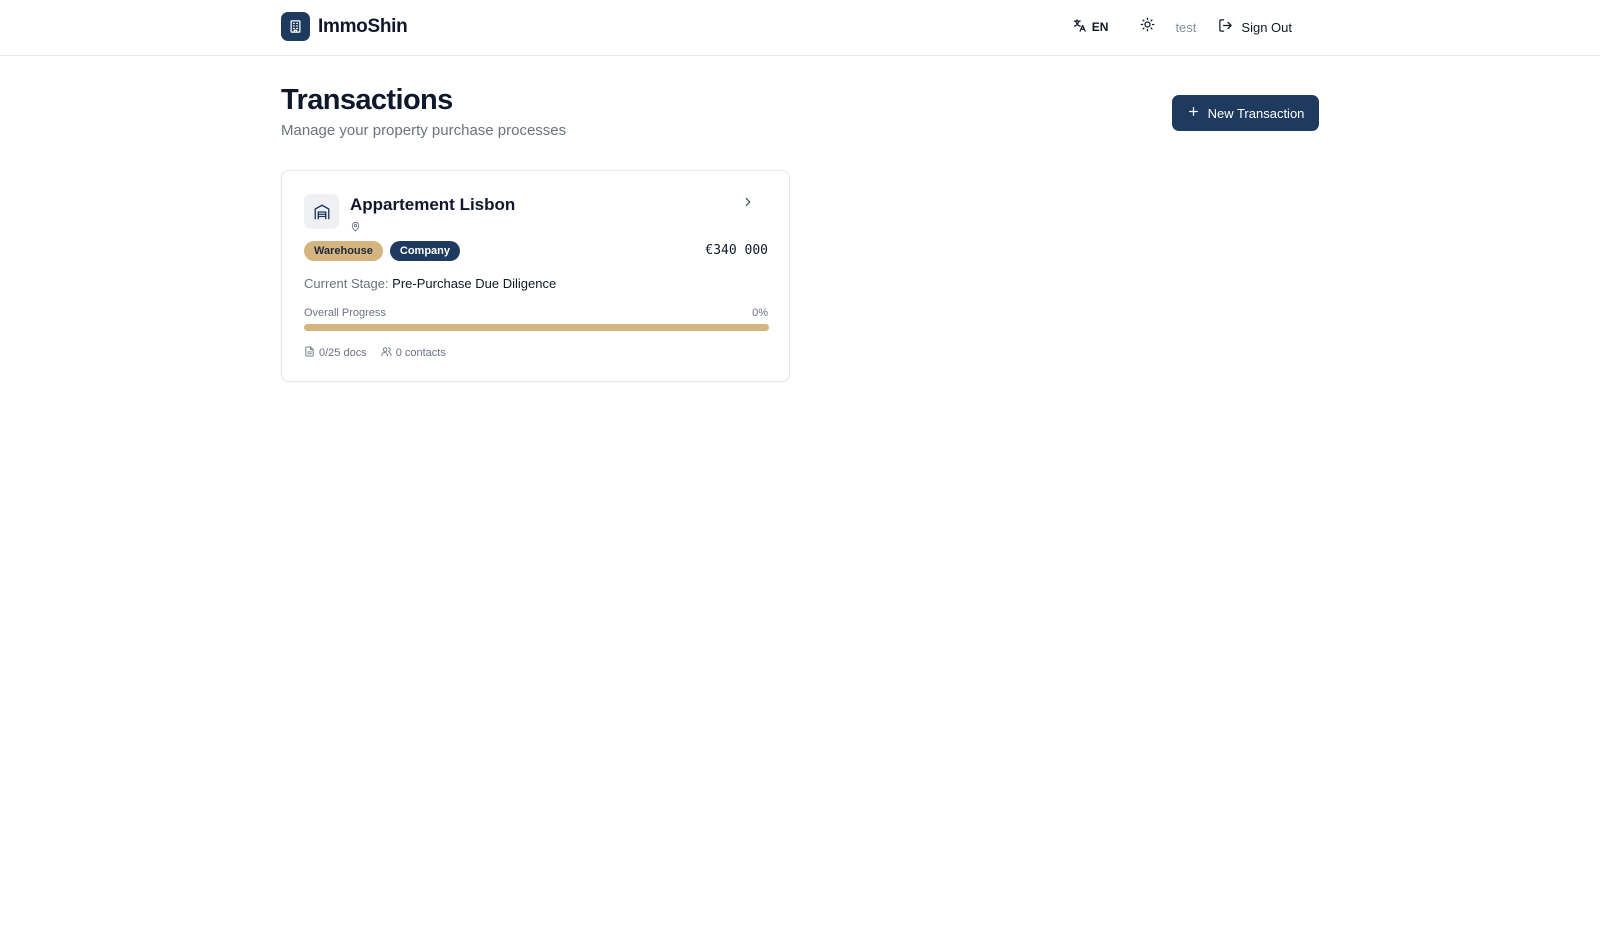 This screenshot has height=928, width=1600. Describe the element at coordinates (309, 353) in the screenshot. I see `file-icon` at that location.